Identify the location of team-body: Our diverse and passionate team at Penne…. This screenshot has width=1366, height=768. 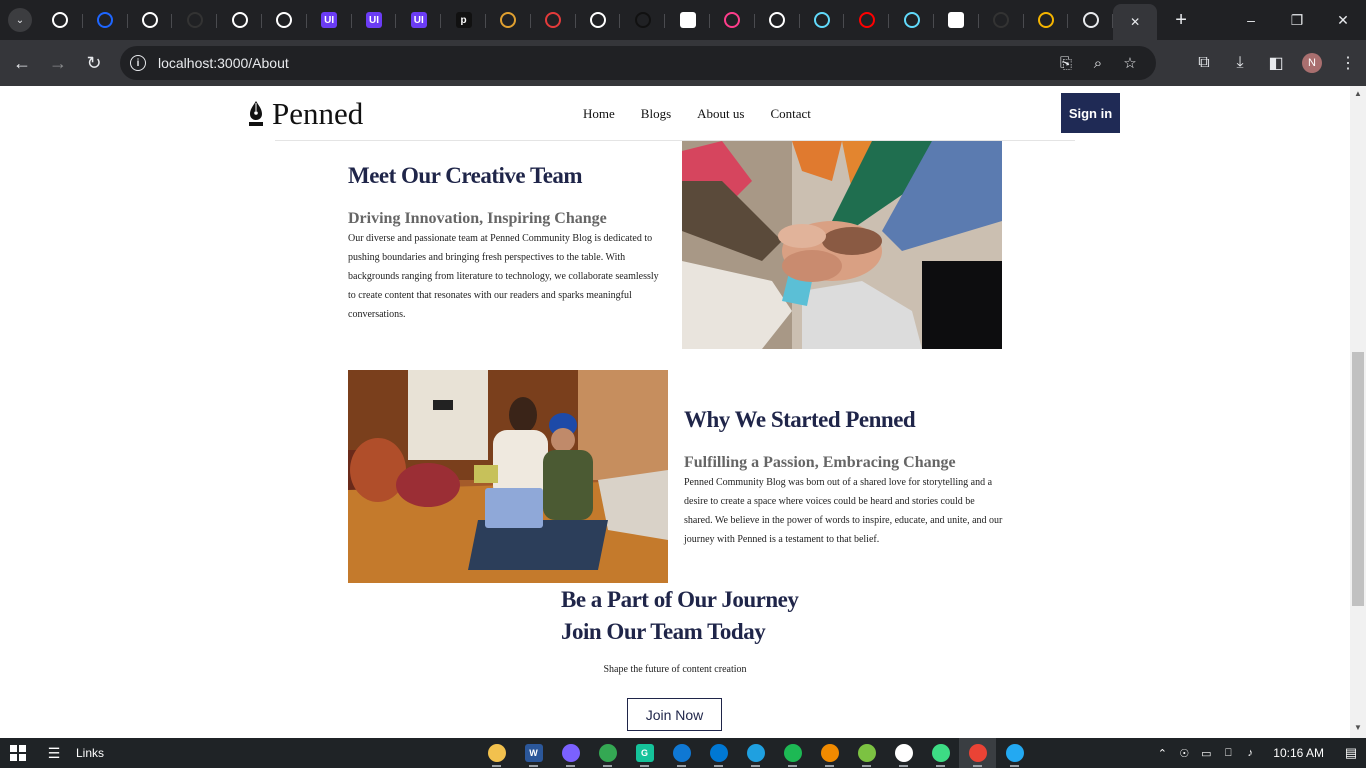
(503, 276).